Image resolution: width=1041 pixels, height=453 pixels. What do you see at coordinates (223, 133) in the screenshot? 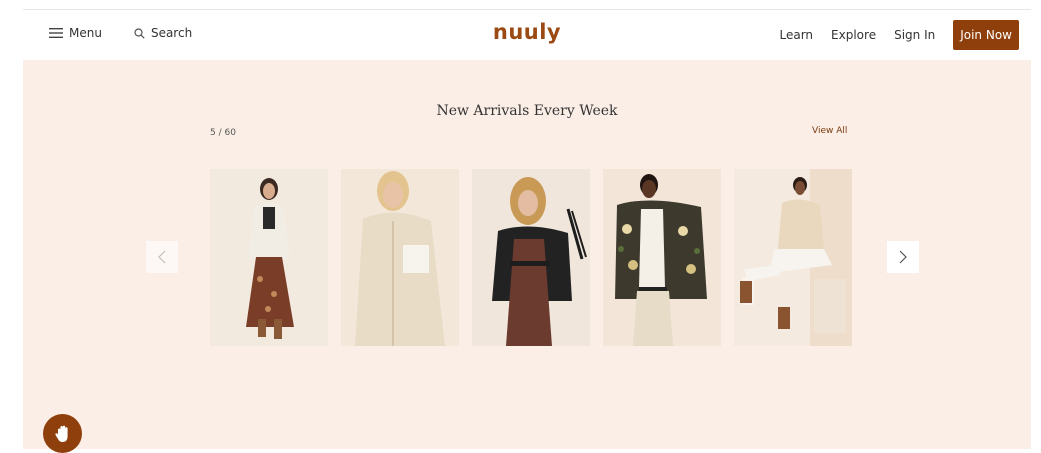
I see `carousel-counter: 5 / 60` at bounding box center [223, 133].